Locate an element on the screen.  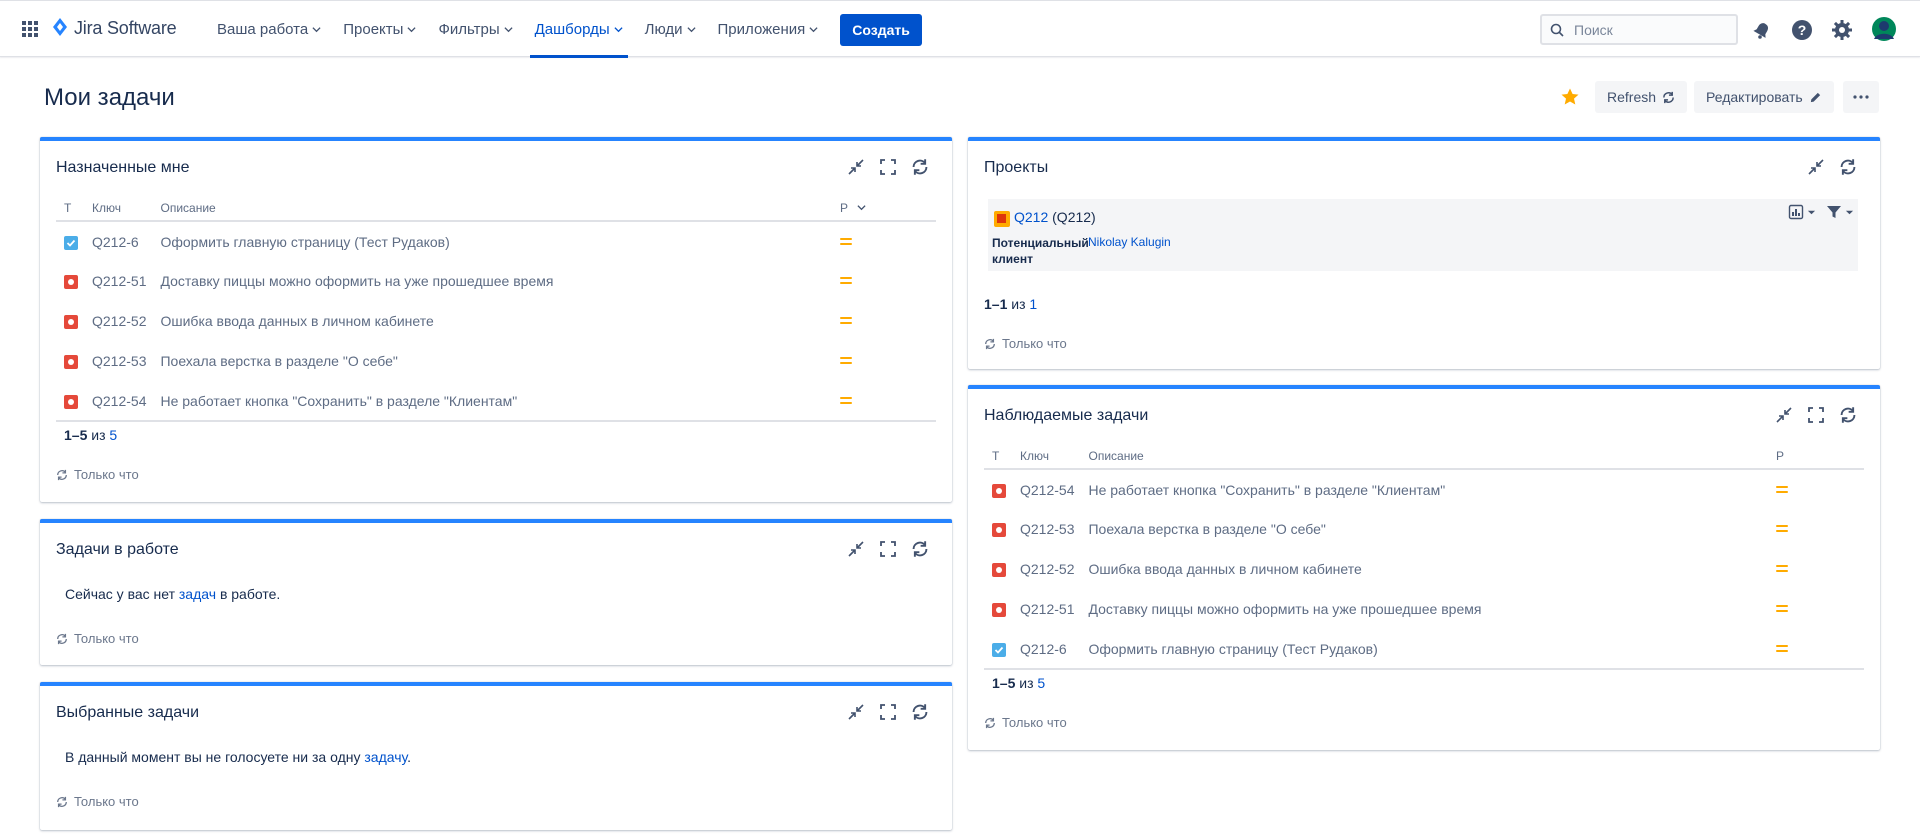
refresh-button: Refresh is located at coordinates (1641, 97).